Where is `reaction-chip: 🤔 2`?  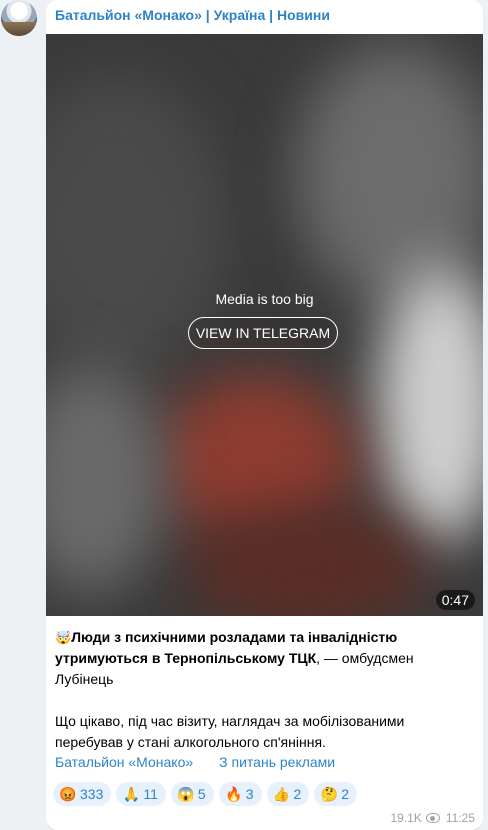 reaction-chip: 🤔 2 is located at coordinates (336, 794).